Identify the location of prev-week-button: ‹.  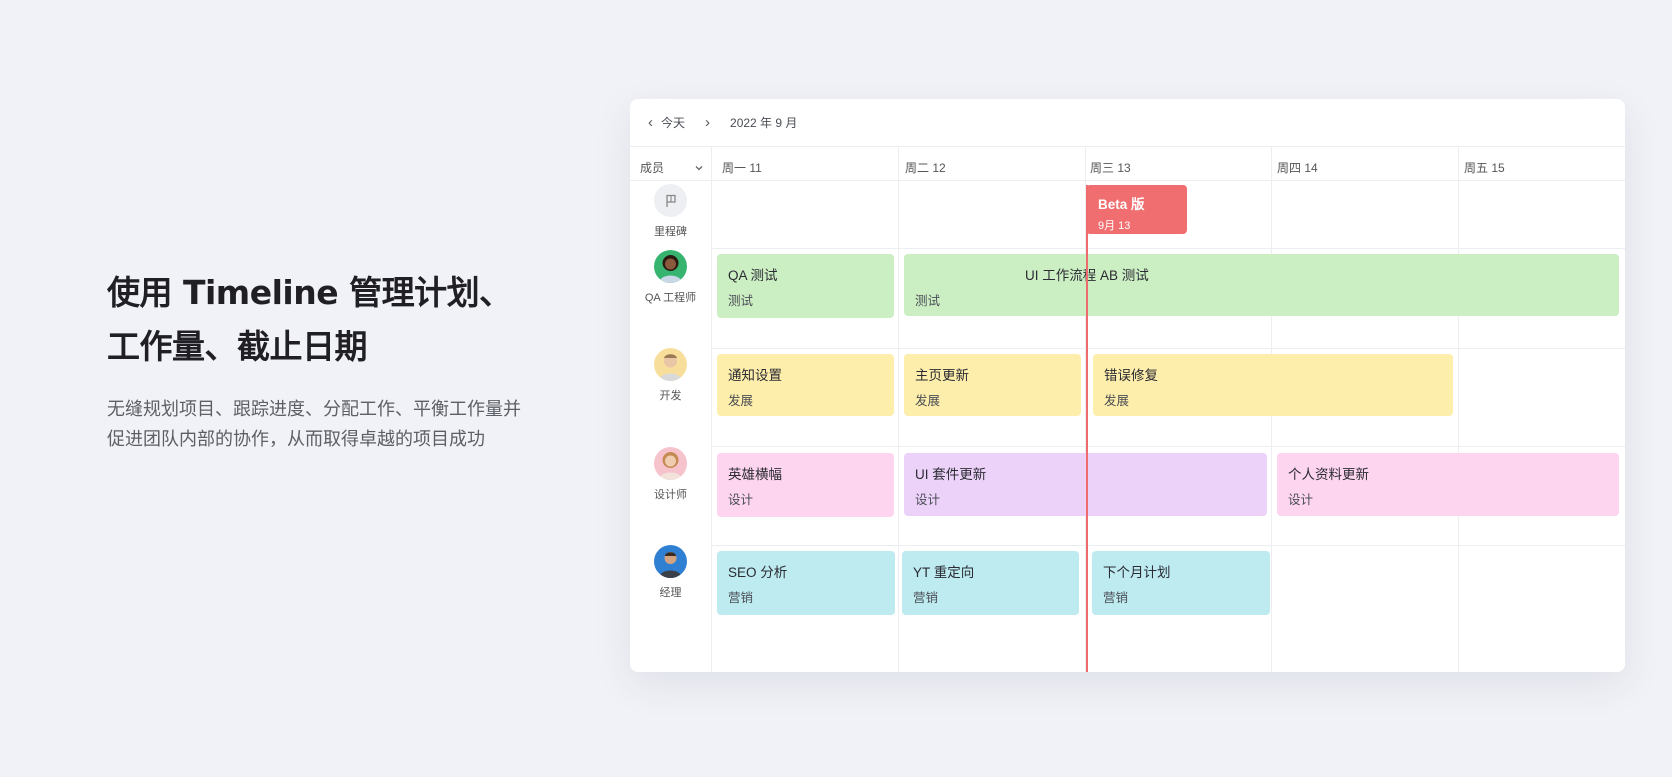
(650, 122).